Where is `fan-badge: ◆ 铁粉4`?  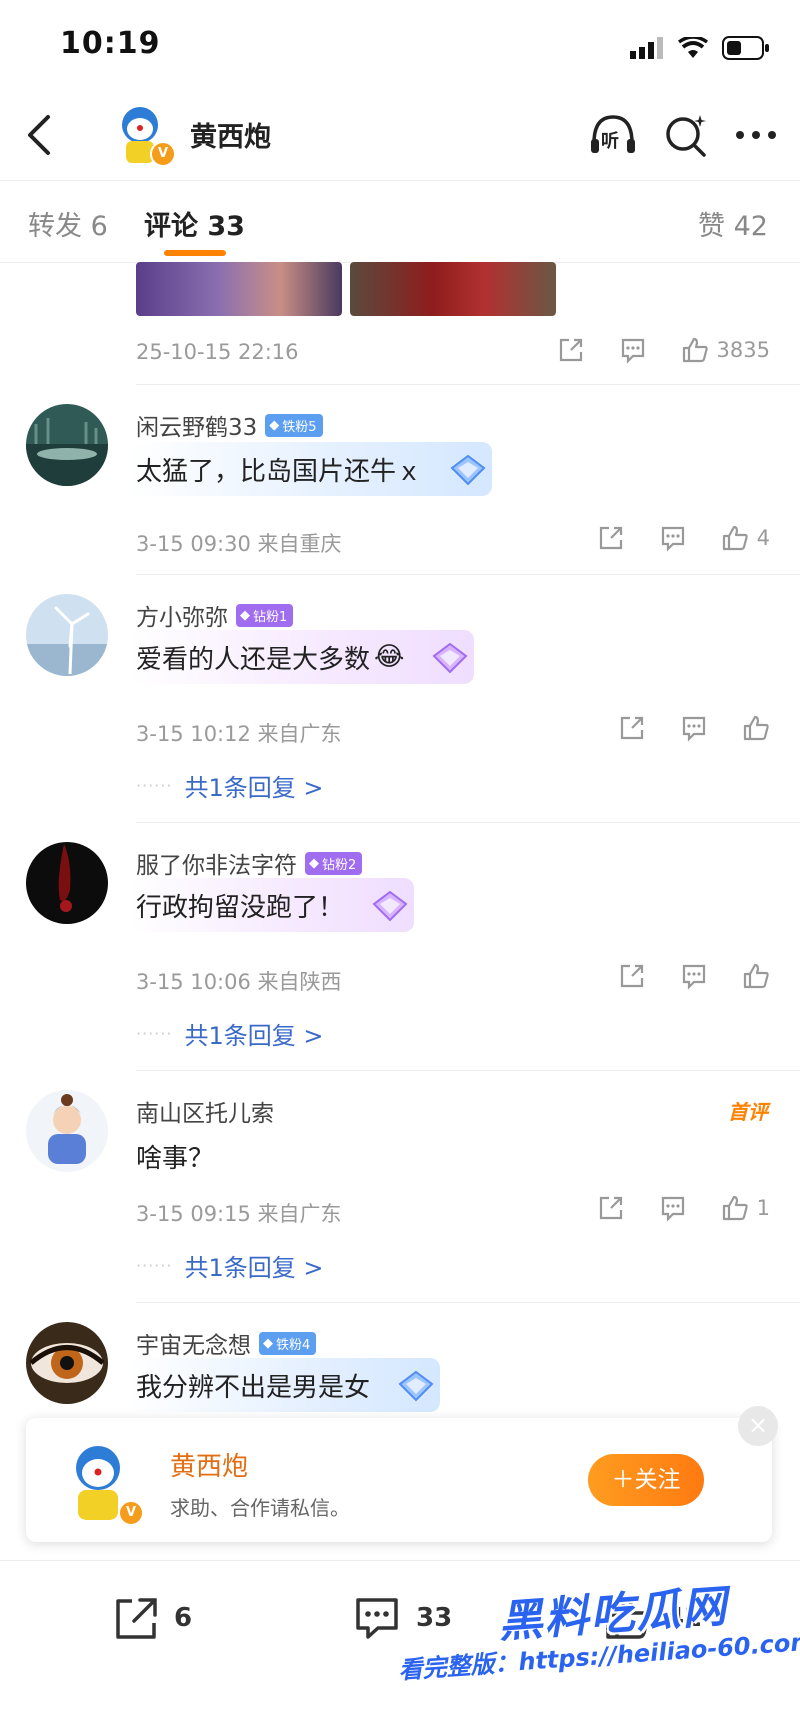 fan-badge: ◆ 铁粉4 is located at coordinates (288, 1343).